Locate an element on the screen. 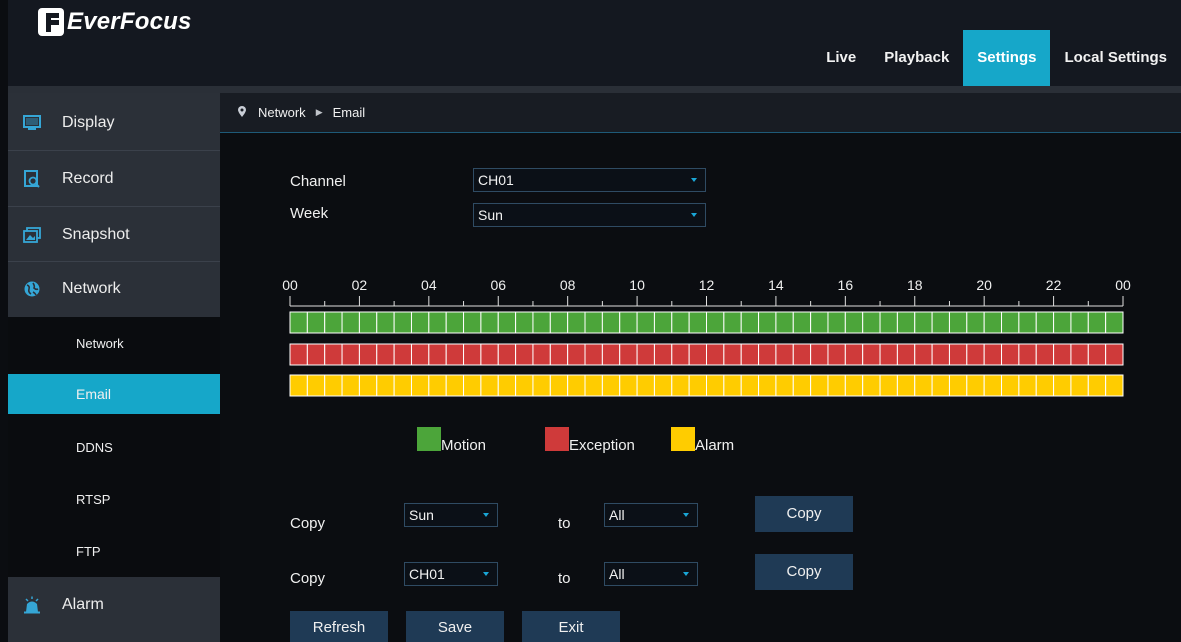 The image size is (1181, 642). copy-day-button: Copy is located at coordinates (804, 514).